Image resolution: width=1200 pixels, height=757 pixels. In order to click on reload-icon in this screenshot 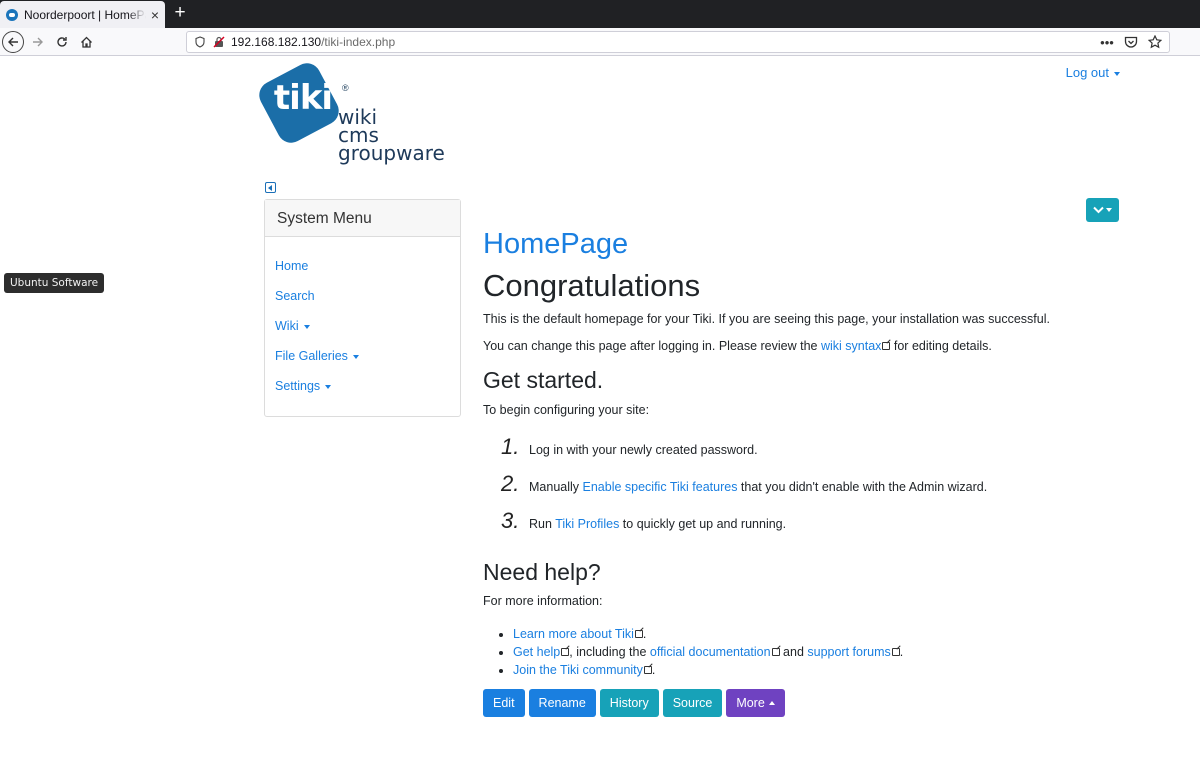, I will do `click(62, 42)`.